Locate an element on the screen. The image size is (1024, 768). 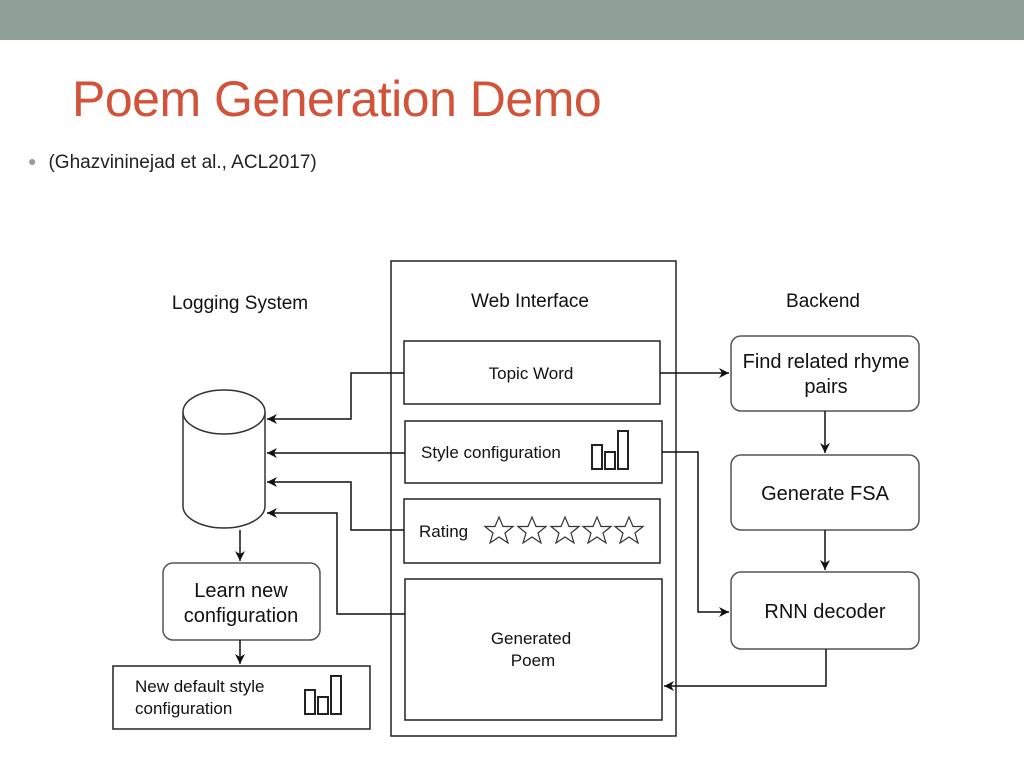
arrow-rnn-to-poem is located at coordinates (745, 670).